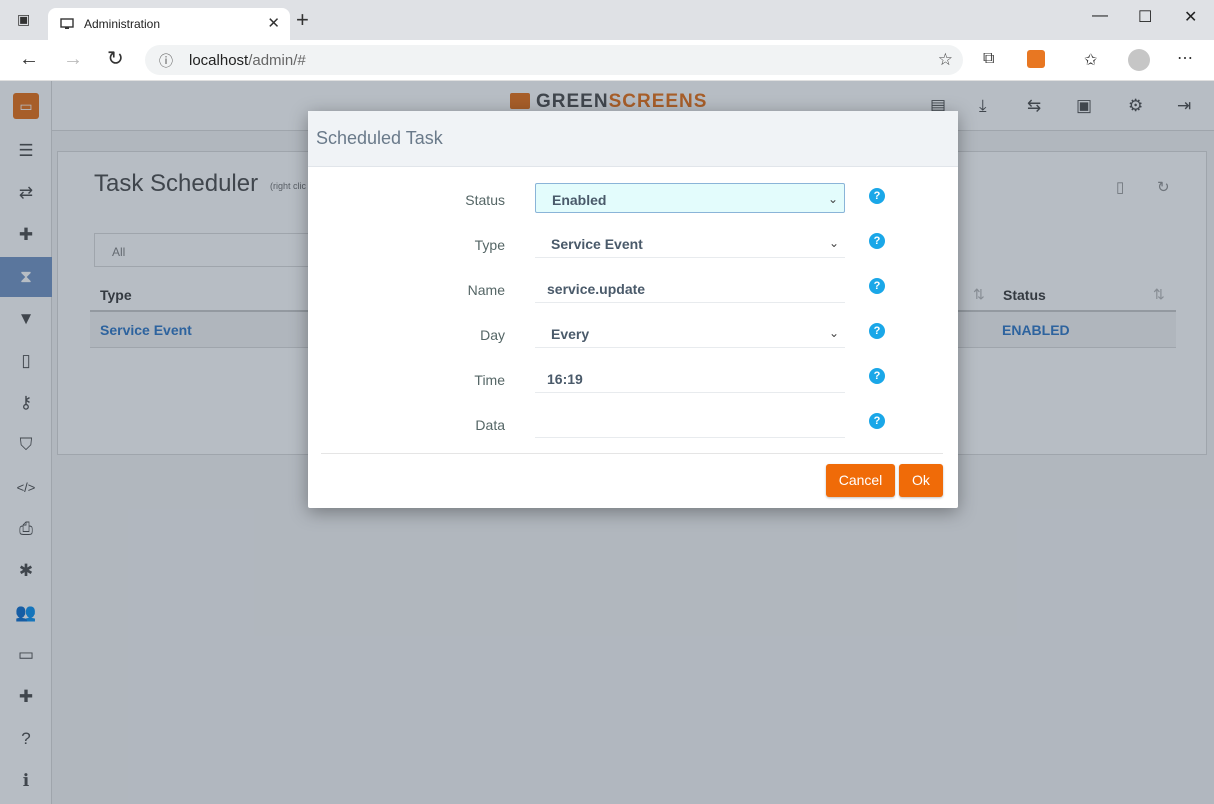 This screenshot has width=1214, height=804. Describe the element at coordinates (570, 334) in the screenshot. I see `day-value: Every` at that location.